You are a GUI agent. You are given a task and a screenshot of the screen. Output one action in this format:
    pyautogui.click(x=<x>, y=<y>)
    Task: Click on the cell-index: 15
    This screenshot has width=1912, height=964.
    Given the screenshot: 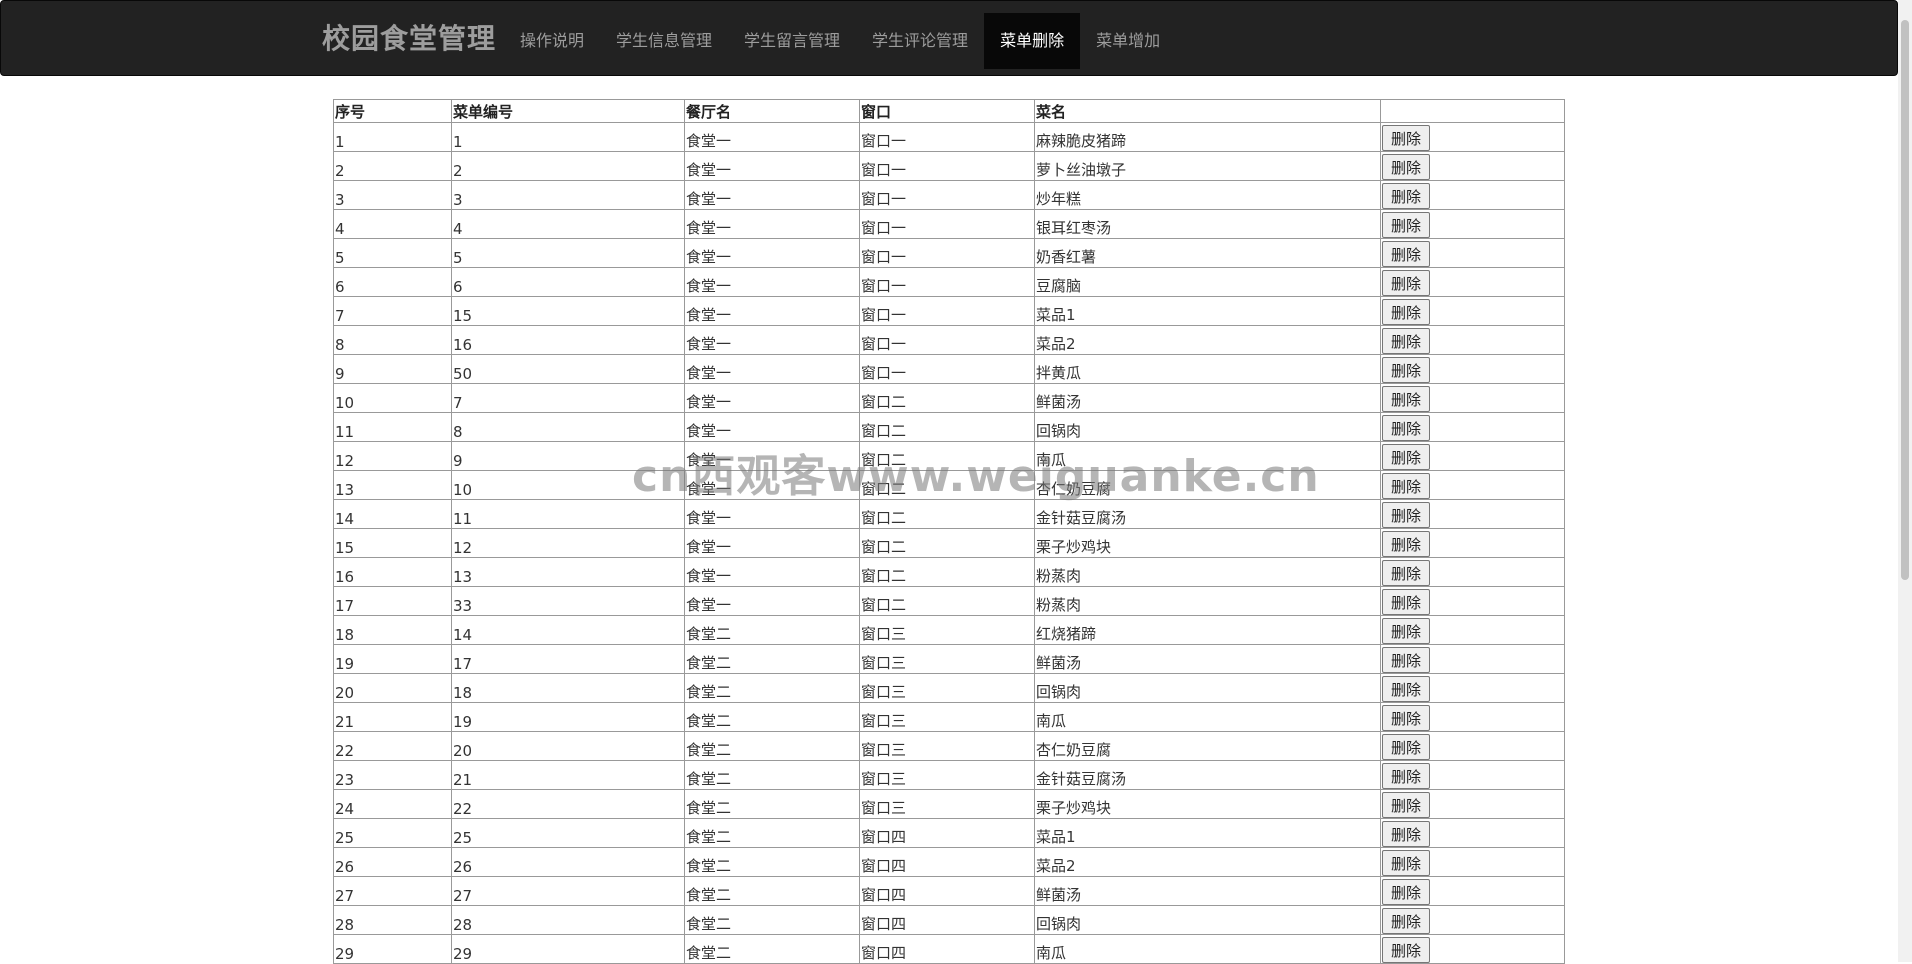 What is the action you would take?
    pyautogui.click(x=392, y=543)
    